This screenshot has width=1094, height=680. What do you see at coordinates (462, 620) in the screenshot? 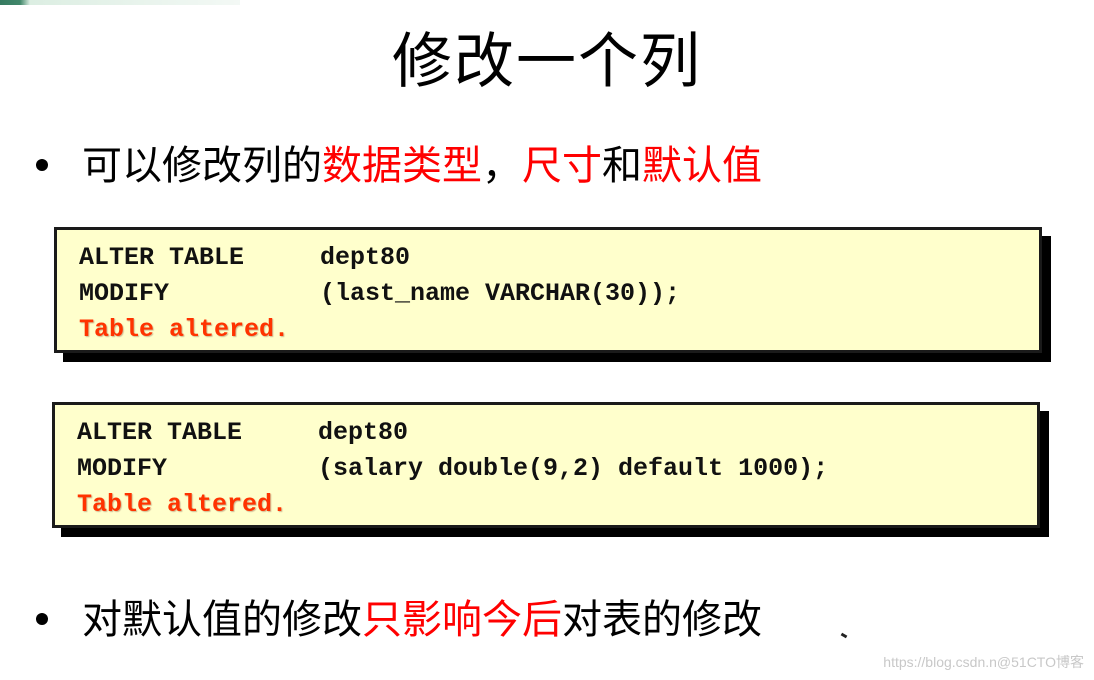
I see `bullet-2-highlight-future-only: 只影响今后` at bounding box center [462, 620].